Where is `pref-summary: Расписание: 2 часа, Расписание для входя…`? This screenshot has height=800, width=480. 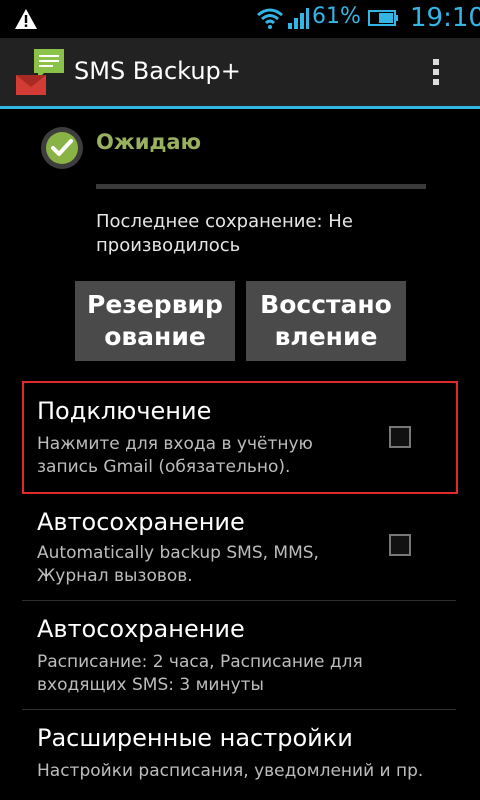
pref-summary: Расписание: 2 часа, Расписание для входя… is located at coordinates (200, 673).